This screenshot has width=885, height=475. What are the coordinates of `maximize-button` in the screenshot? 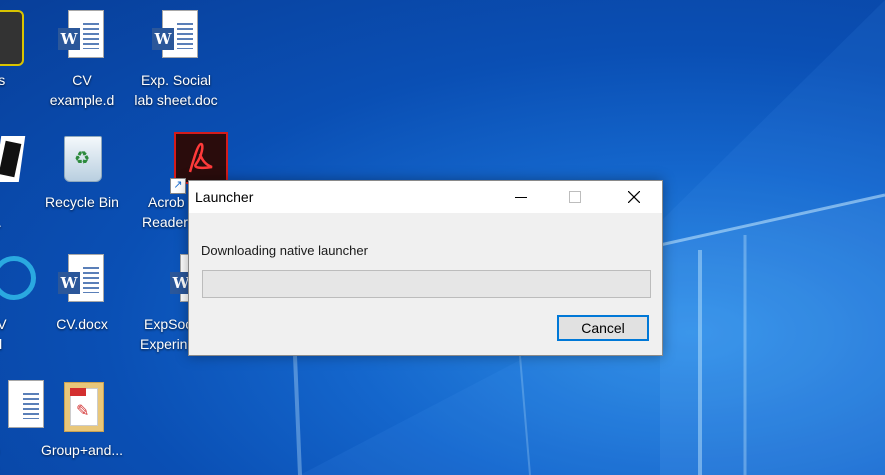 It's located at (575, 197).